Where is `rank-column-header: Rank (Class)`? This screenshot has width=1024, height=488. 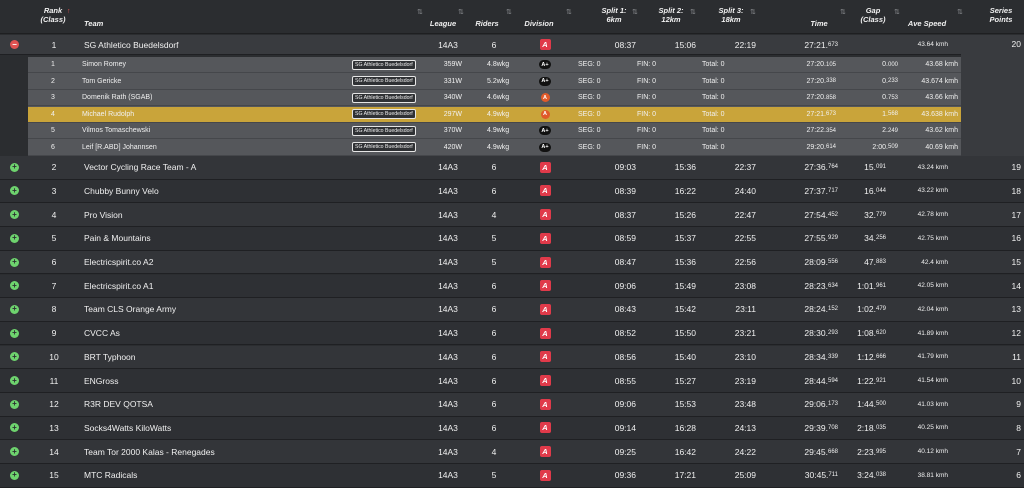 rank-column-header: Rank (Class) is located at coordinates (53, 15).